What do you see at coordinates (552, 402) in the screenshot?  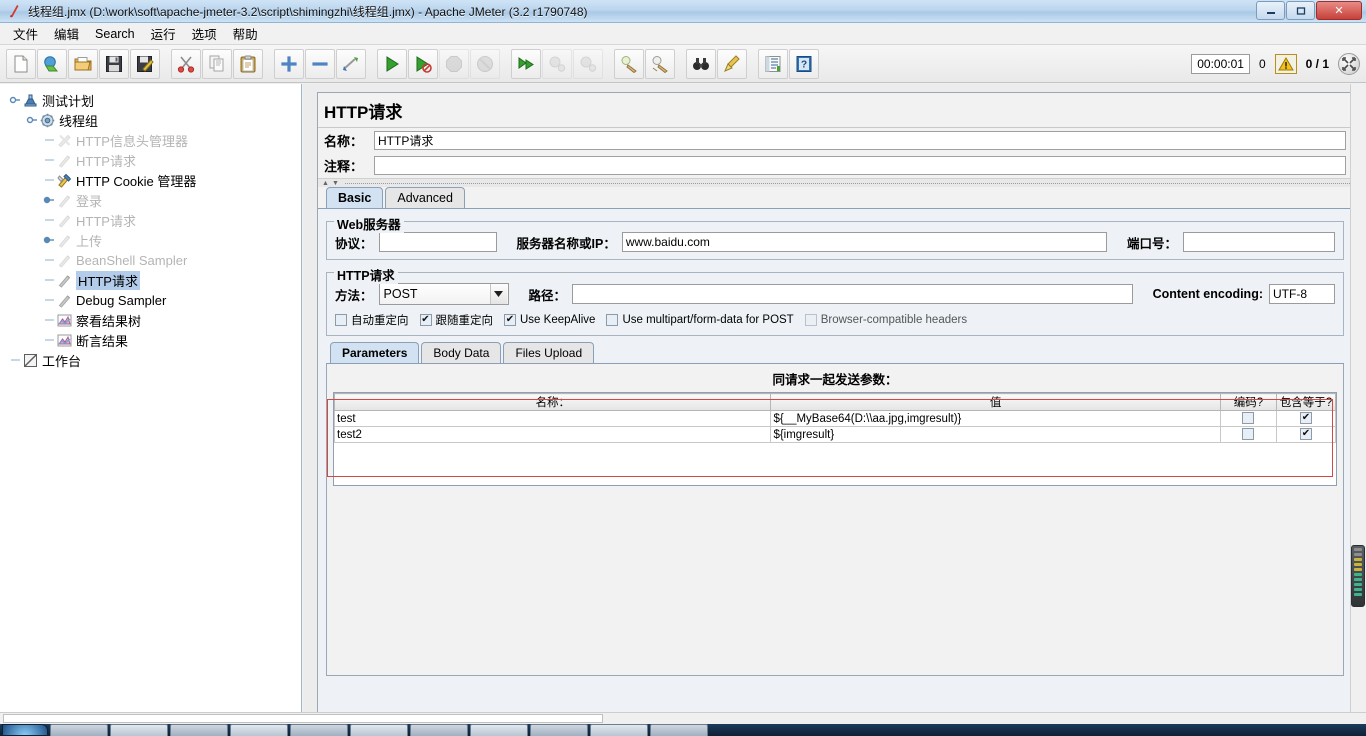 I see `col-name: 名称：` at bounding box center [552, 402].